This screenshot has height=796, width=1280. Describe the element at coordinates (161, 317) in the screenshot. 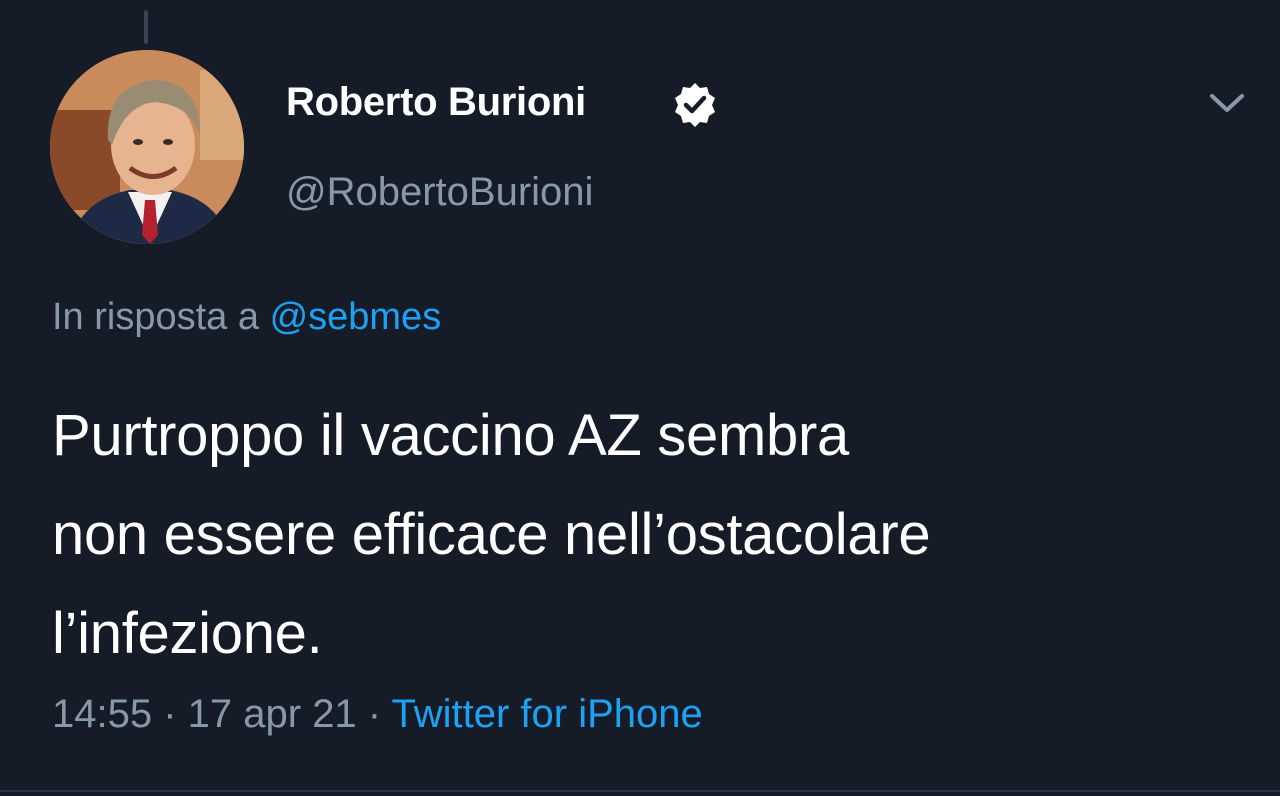

I see `reply-prefix: In risposta a` at that location.